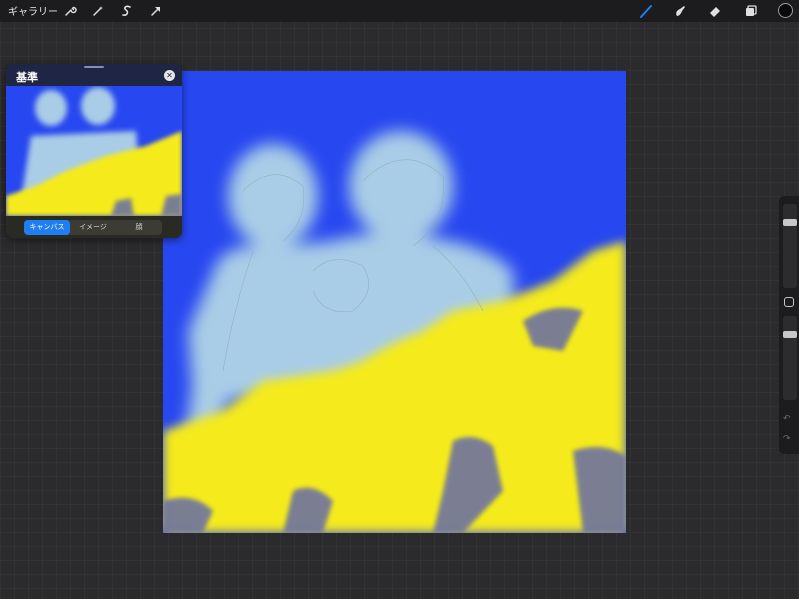  What do you see at coordinates (715, 11) in the screenshot?
I see `eraser-icon` at bounding box center [715, 11].